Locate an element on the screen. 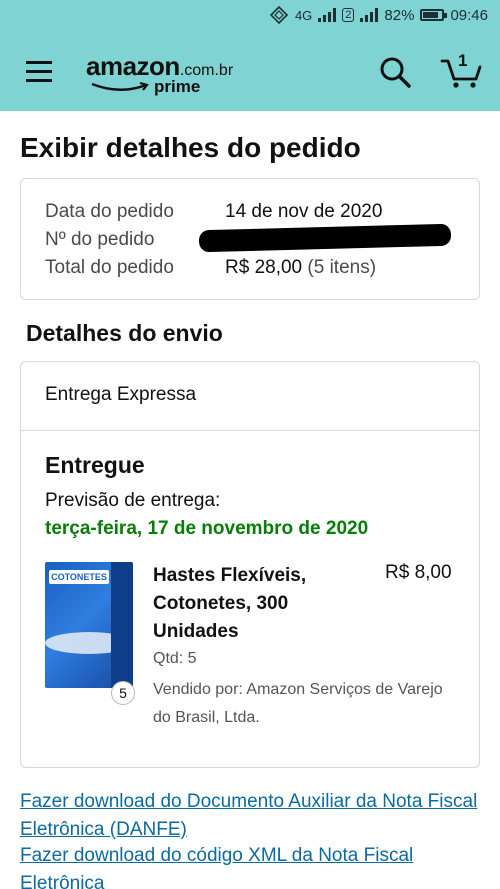  amazon-prime-logo: amazon.com.br prime is located at coordinates (159, 73).